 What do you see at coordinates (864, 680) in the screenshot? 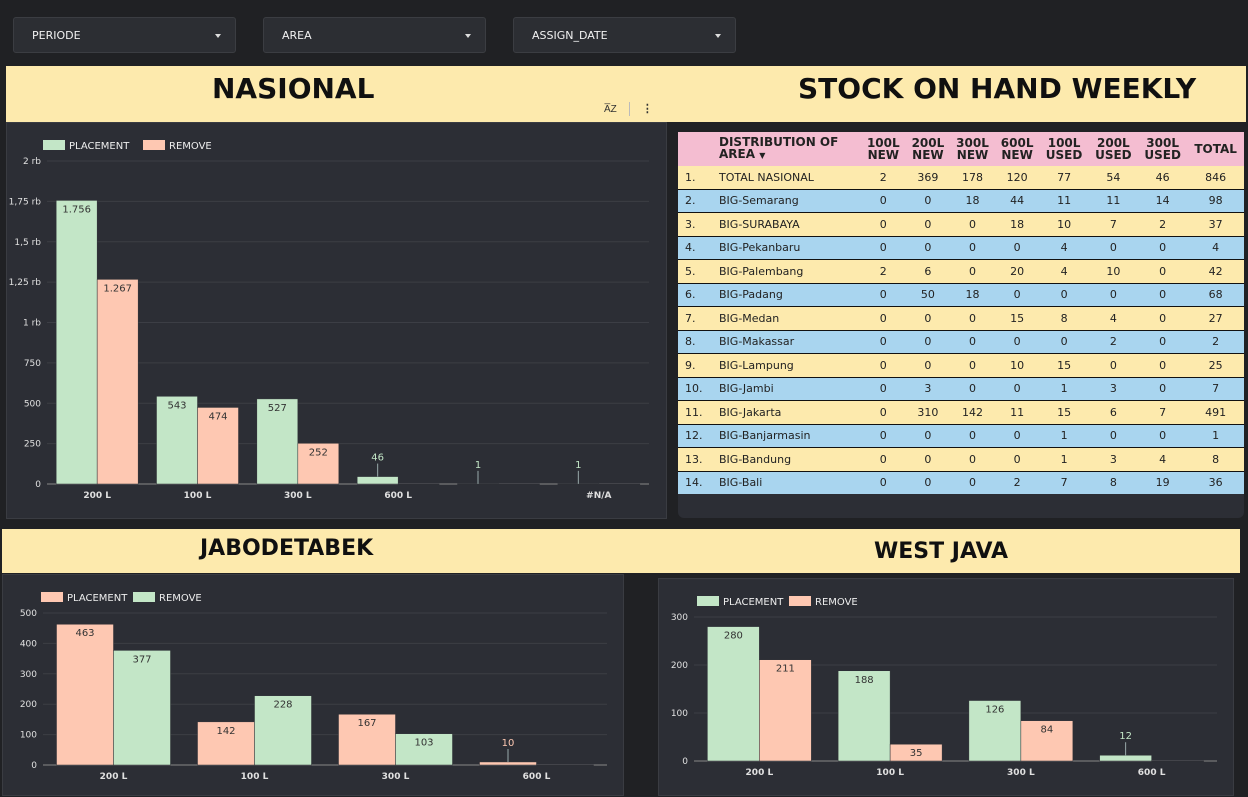
I see `data-label: 188` at bounding box center [864, 680].